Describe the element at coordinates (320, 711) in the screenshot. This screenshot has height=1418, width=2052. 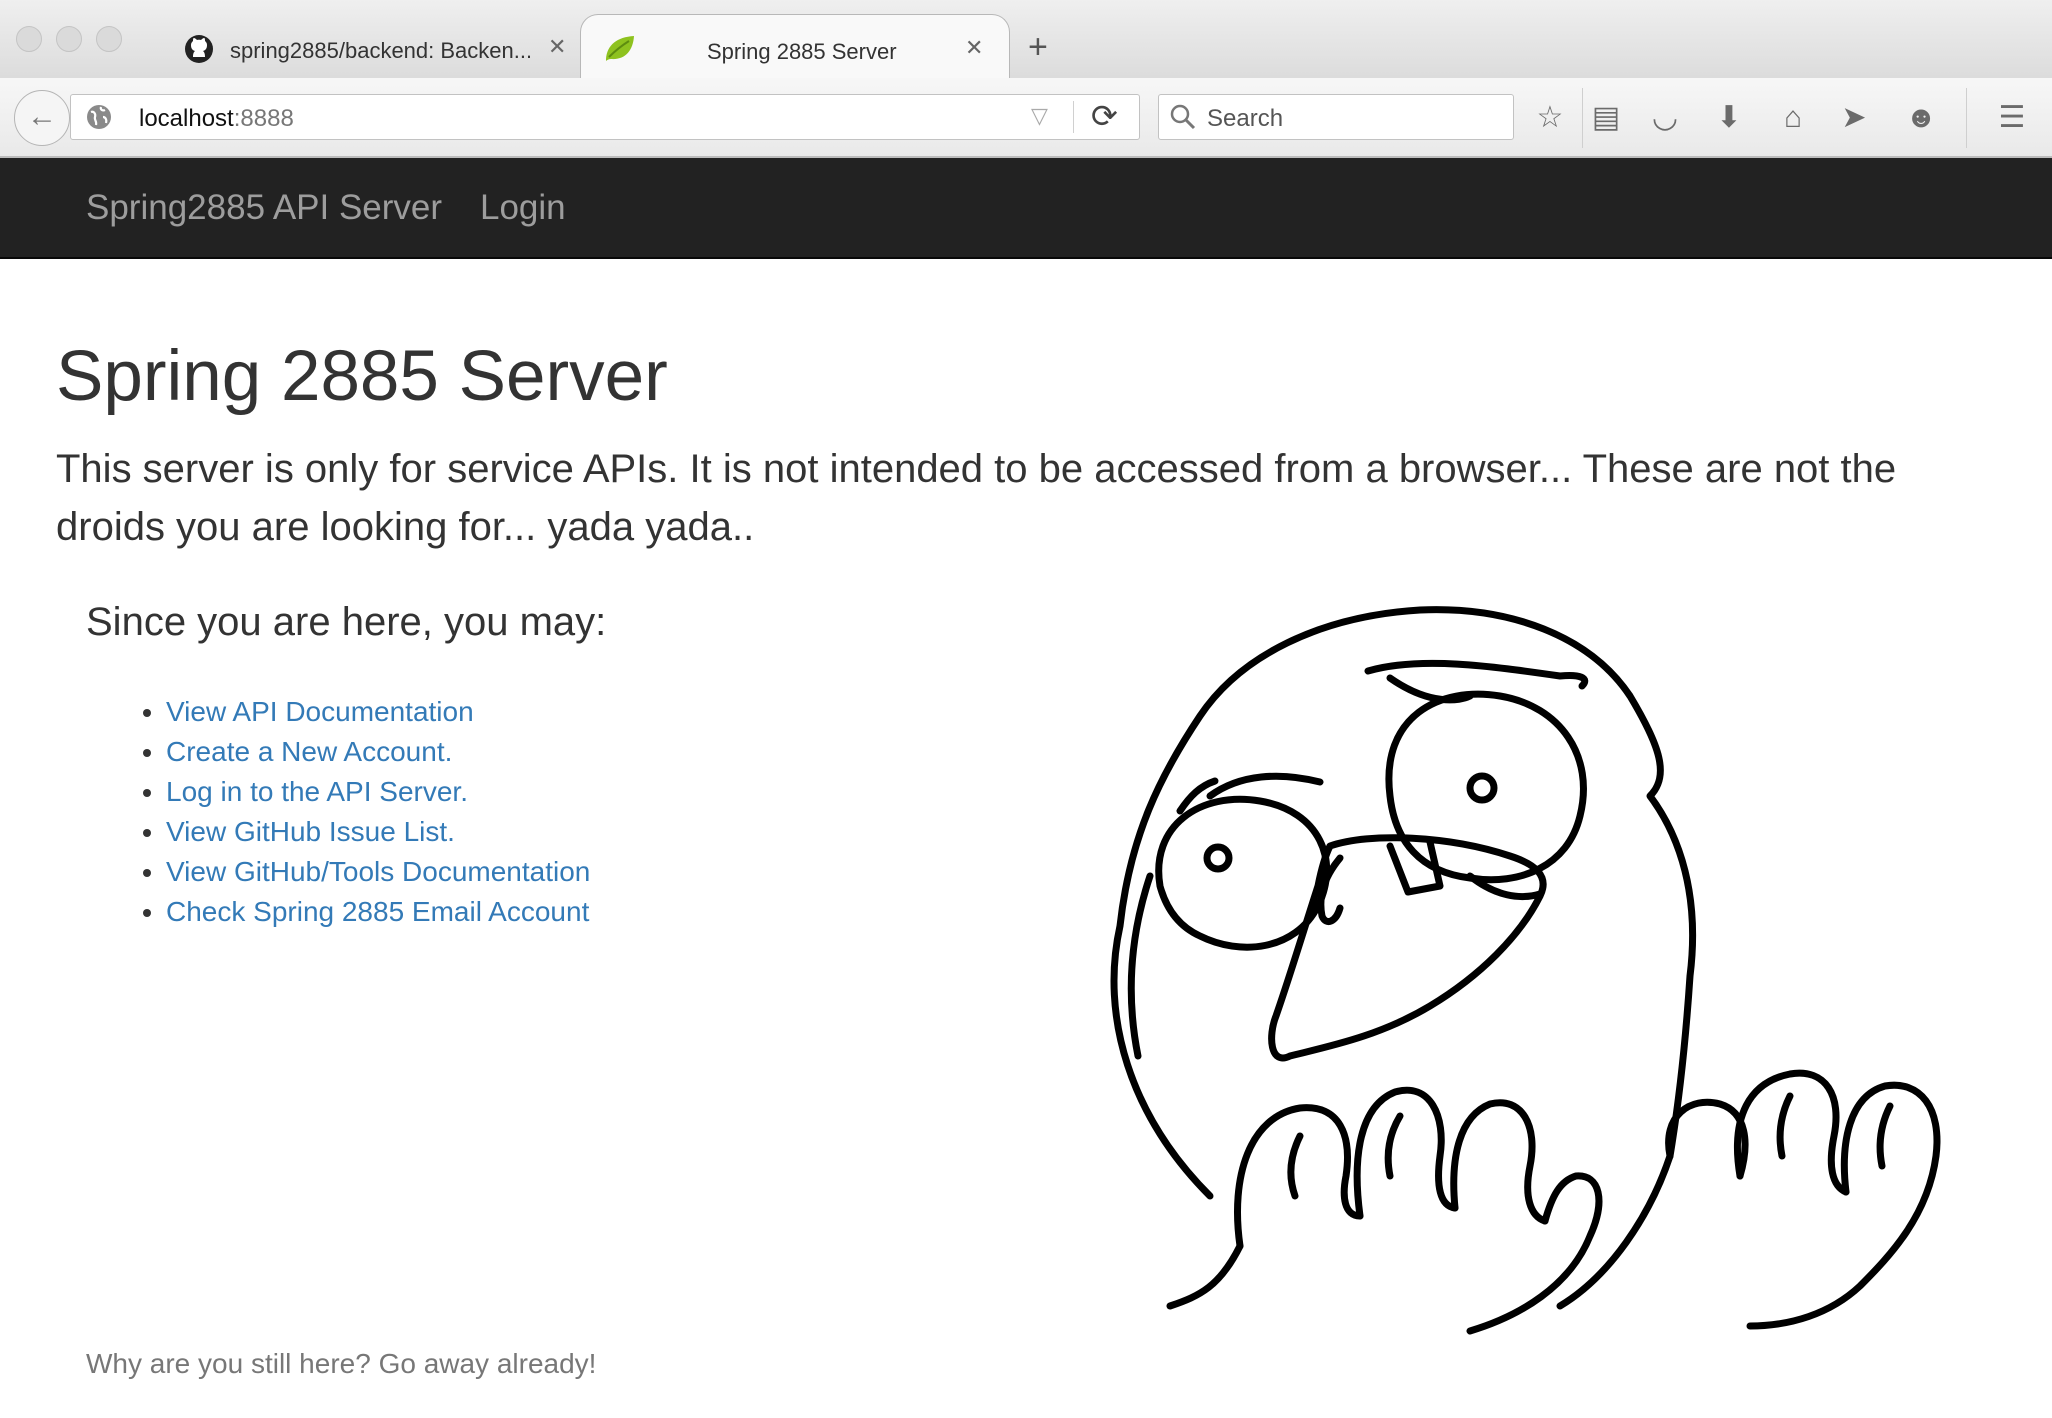
I see `view-api-docs-link: View API Documentation` at that location.